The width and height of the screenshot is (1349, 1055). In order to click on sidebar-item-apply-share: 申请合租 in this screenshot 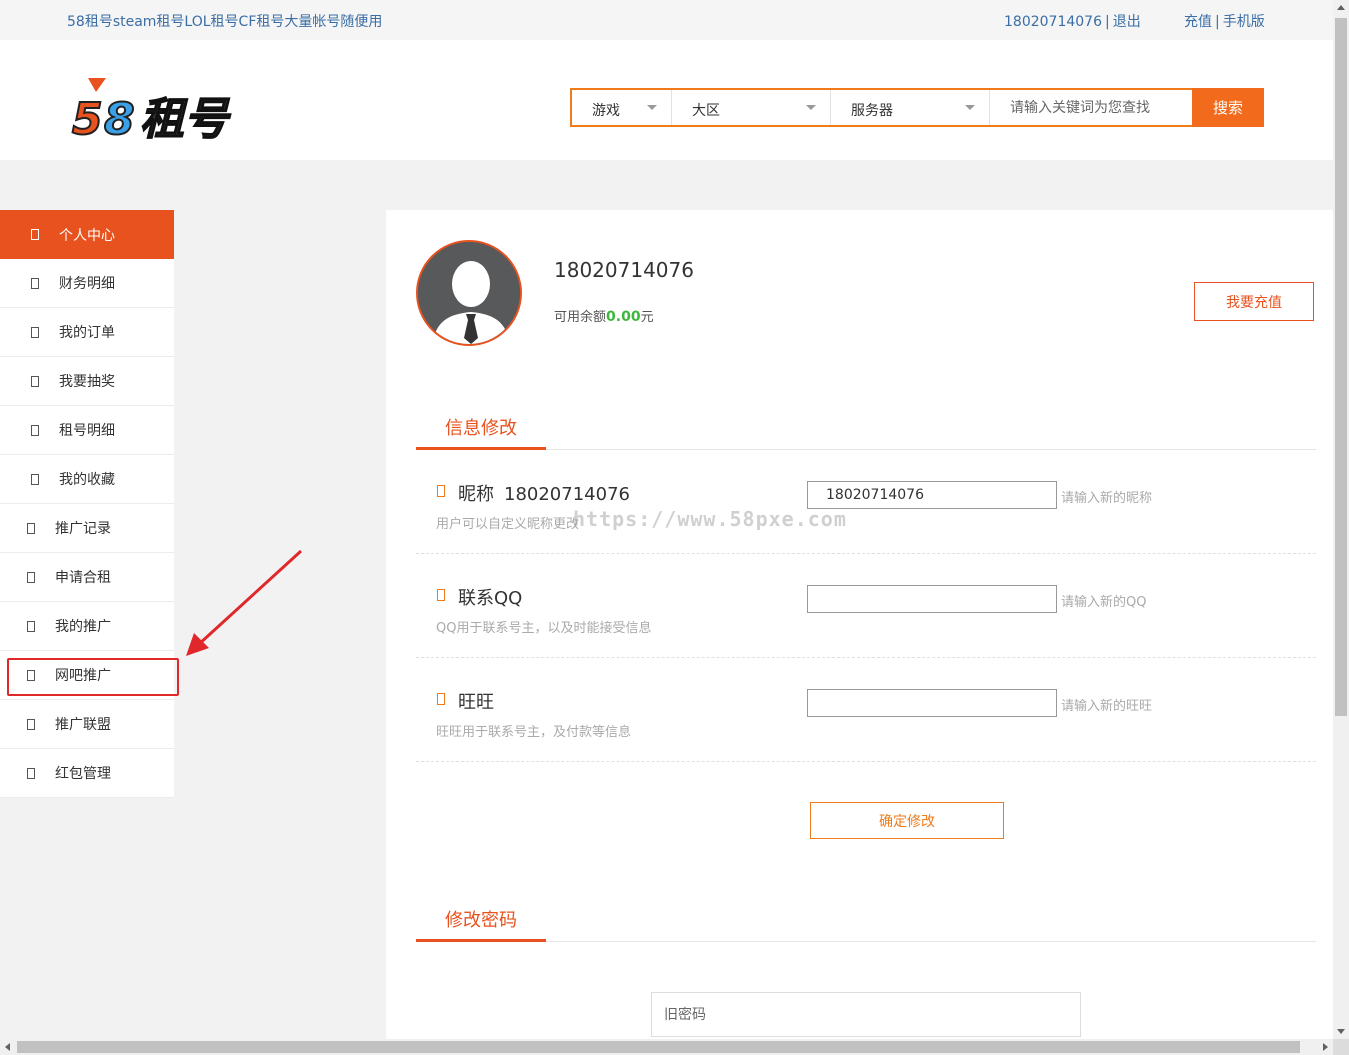, I will do `click(87, 577)`.